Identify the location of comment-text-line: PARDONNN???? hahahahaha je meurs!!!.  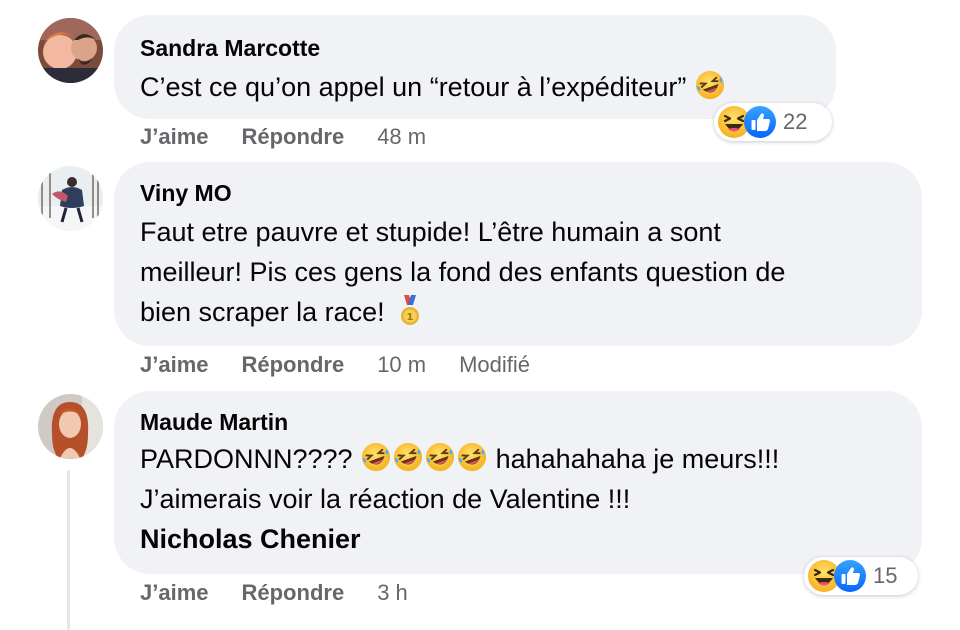
(519, 459).